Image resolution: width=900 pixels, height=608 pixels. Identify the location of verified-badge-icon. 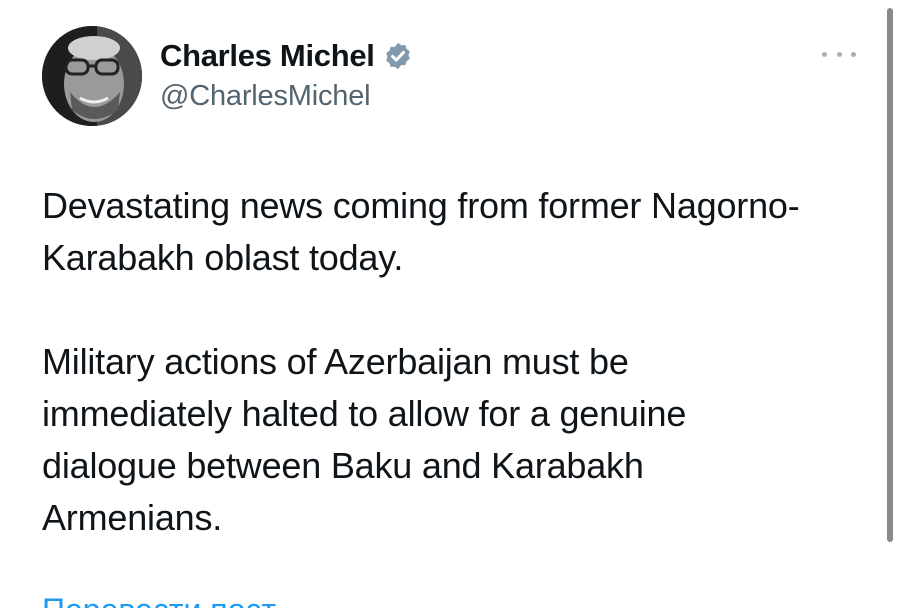
(398, 56).